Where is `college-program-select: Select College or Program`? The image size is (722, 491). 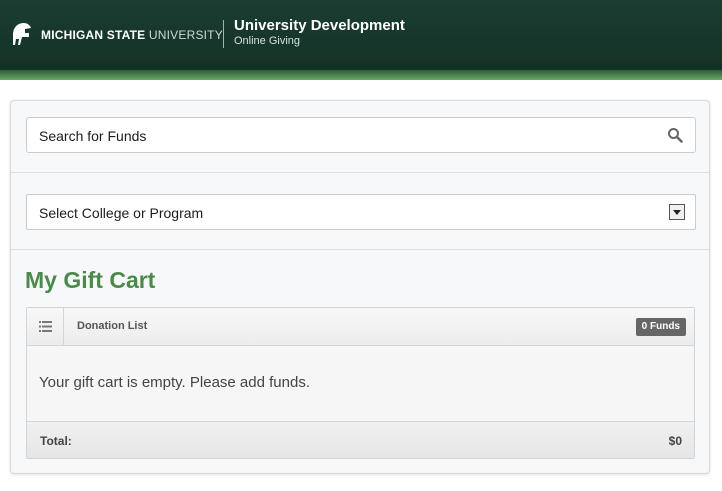
college-program-select: Select College or Program is located at coordinates (361, 212).